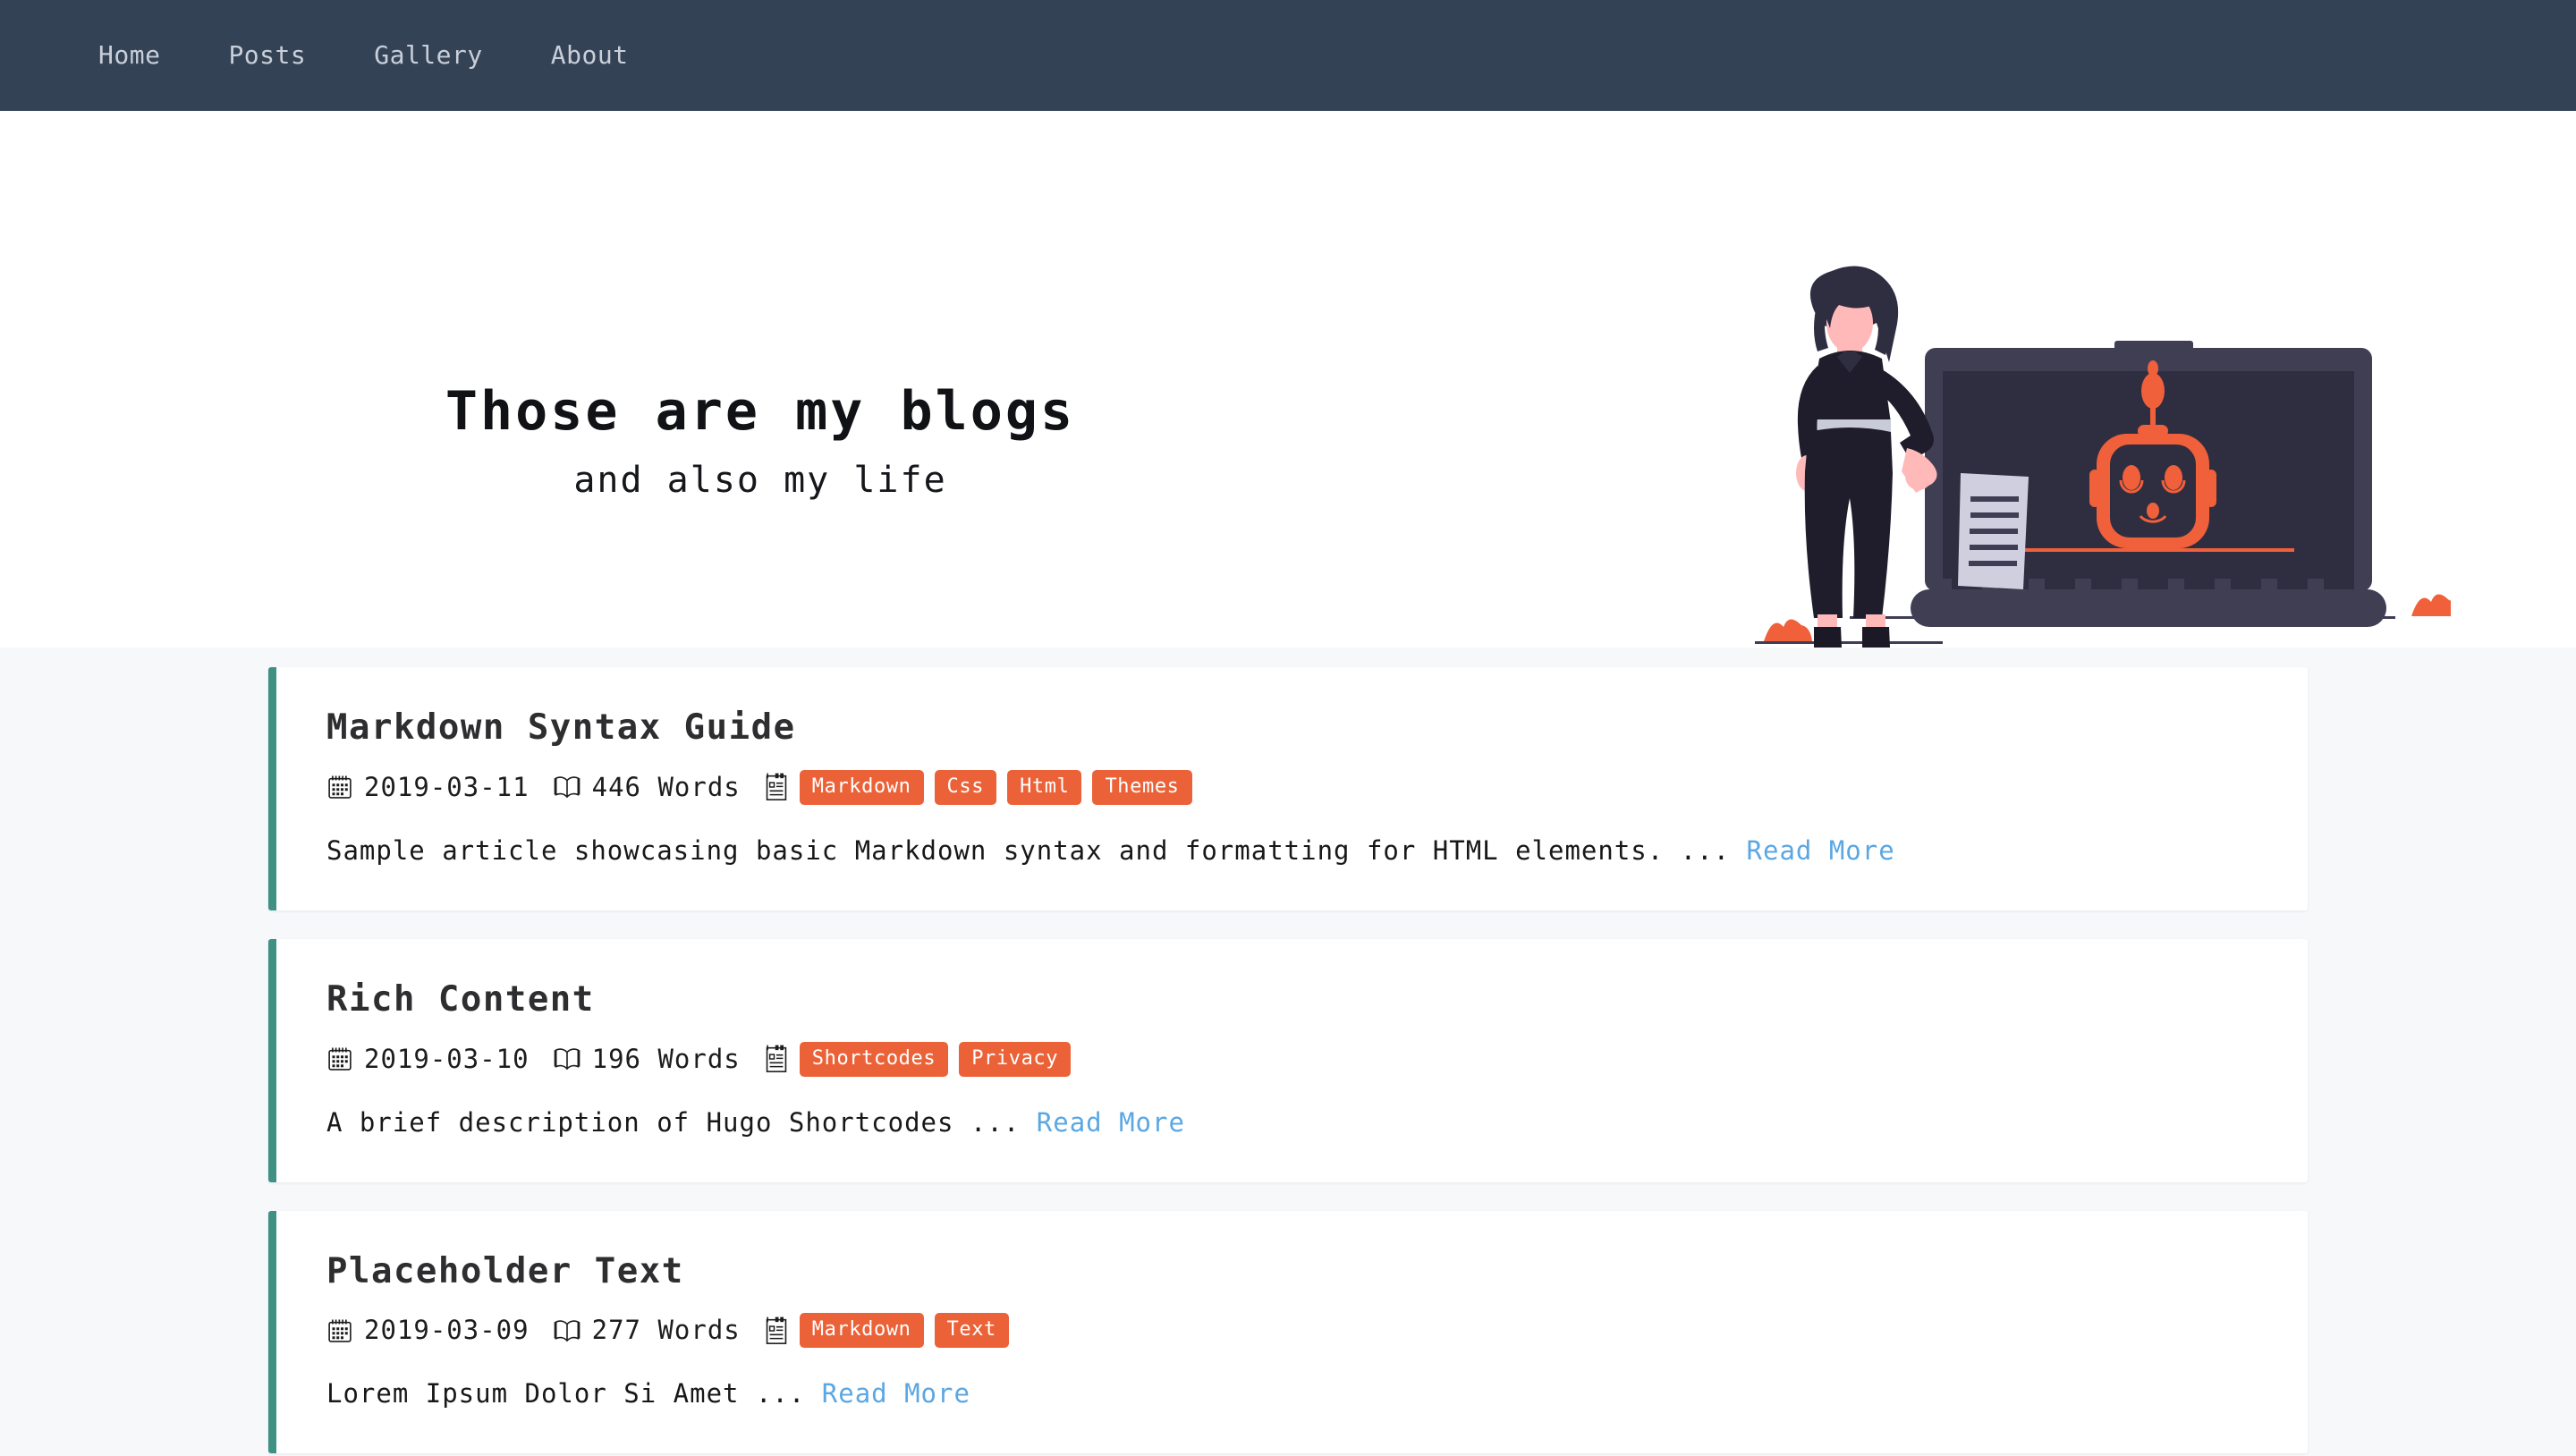  I want to click on nav-item-gallery-wrap: Gallery, so click(428, 55).